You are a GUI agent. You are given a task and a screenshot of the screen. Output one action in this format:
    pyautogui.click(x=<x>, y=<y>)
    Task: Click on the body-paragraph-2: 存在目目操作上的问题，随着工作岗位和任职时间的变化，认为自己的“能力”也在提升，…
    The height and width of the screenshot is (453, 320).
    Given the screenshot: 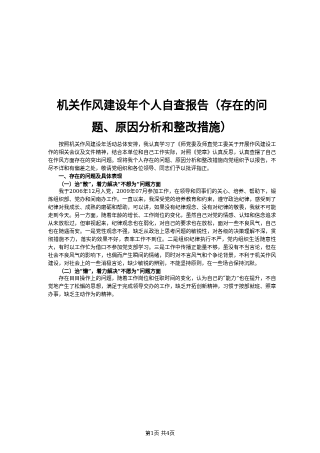 What is the action you would take?
    pyautogui.click(x=162, y=287)
    